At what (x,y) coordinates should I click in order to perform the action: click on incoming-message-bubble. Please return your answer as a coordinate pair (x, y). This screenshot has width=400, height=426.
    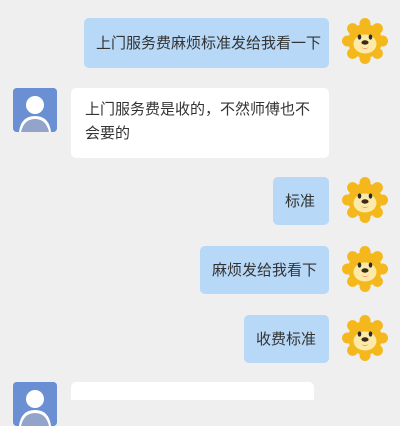
    Looking at the image, I should click on (192, 391).